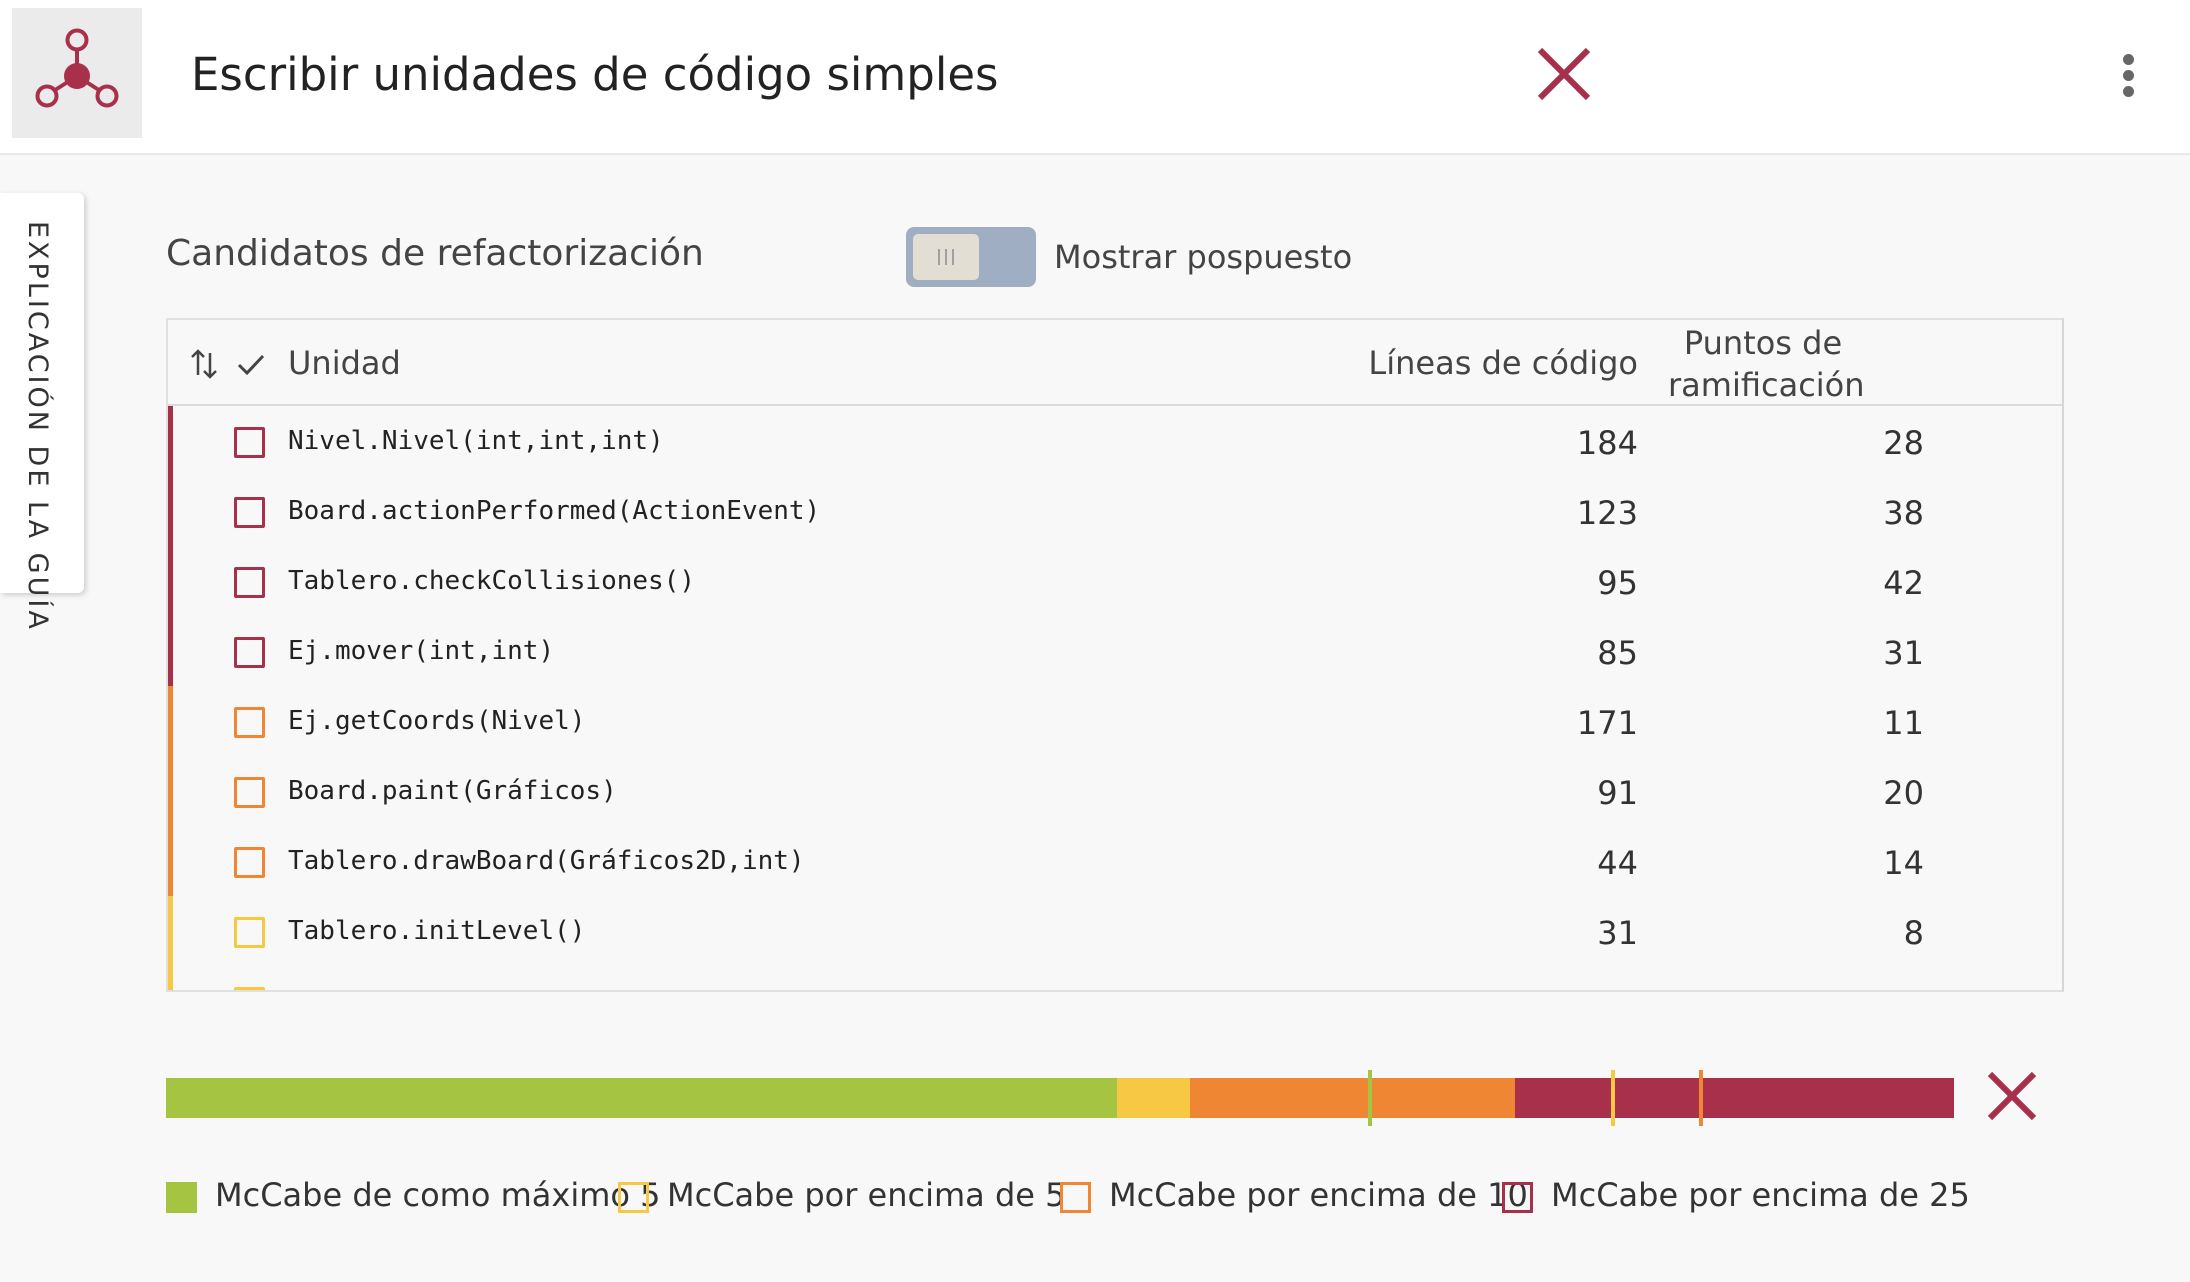 The height and width of the screenshot is (1282, 2190). What do you see at coordinates (1115, 978) in the screenshot?
I see `table-row` at bounding box center [1115, 978].